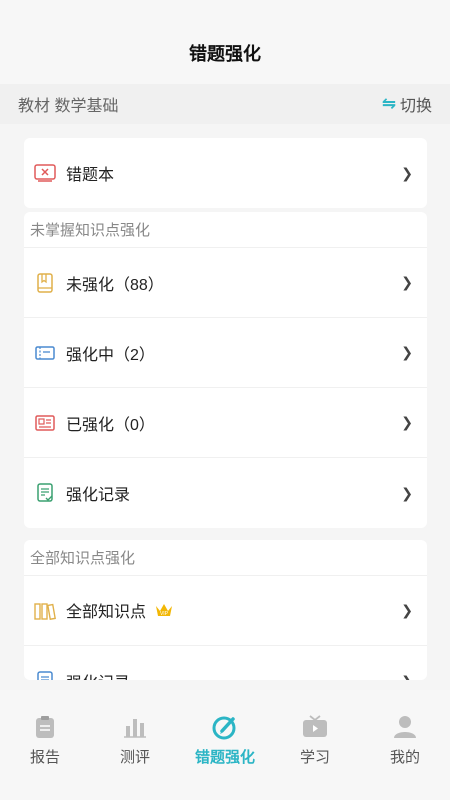  What do you see at coordinates (90, 175) in the screenshot?
I see `wrongbook-label: 错题本` at bounding box center [90, 175].